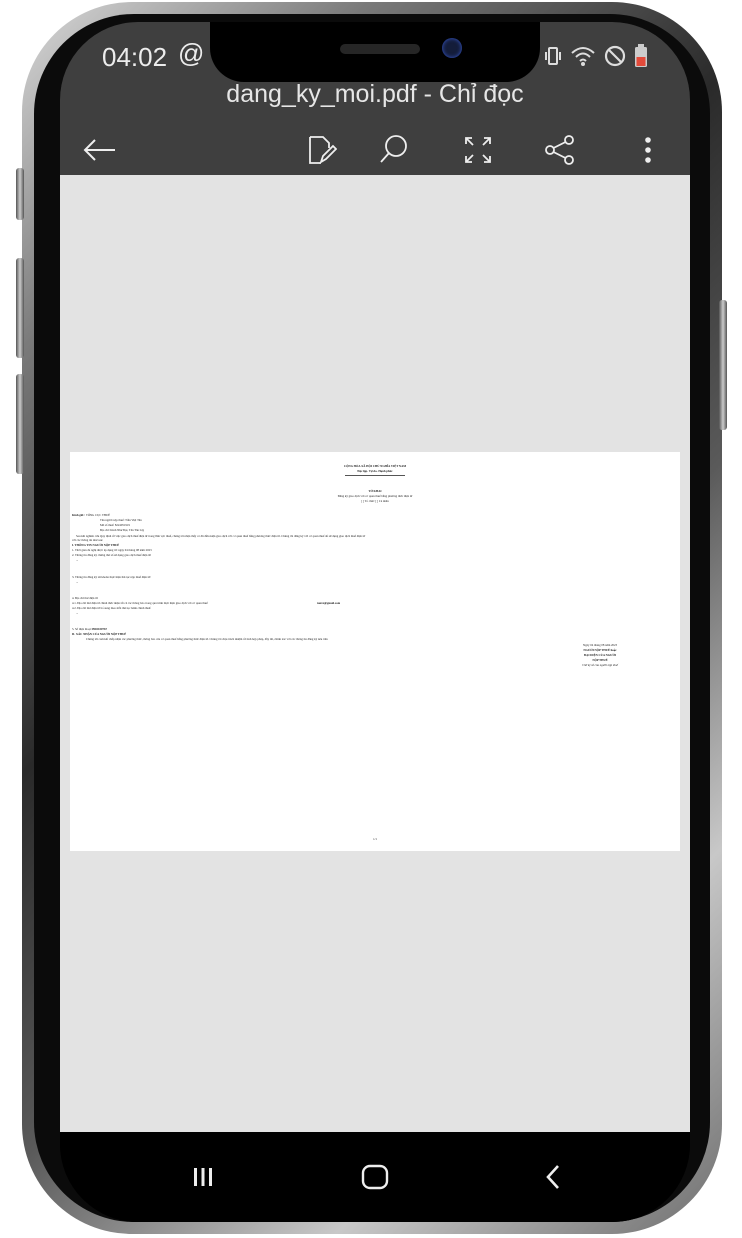 This screenshot has width=742, height=1238. I want to click on item-4-1-email: tanxx@gmail.com, so click(329, 603).